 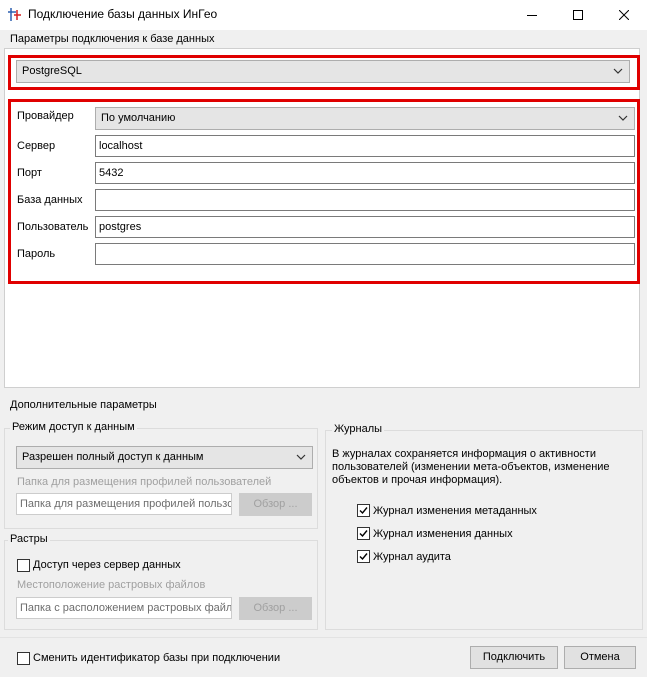 What do you see at coordinates (123, 14) in the screenshot?
I see `window-title: Подключение базы данных ИнГео` at bounding box center [123, 14].